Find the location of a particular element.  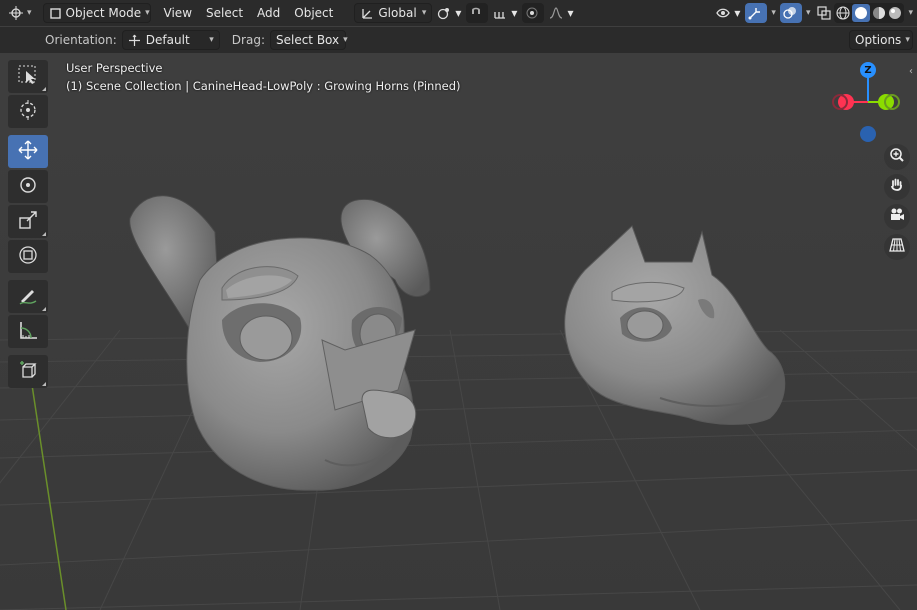

3d-viewport-icon is located at coordinates (16, 13).